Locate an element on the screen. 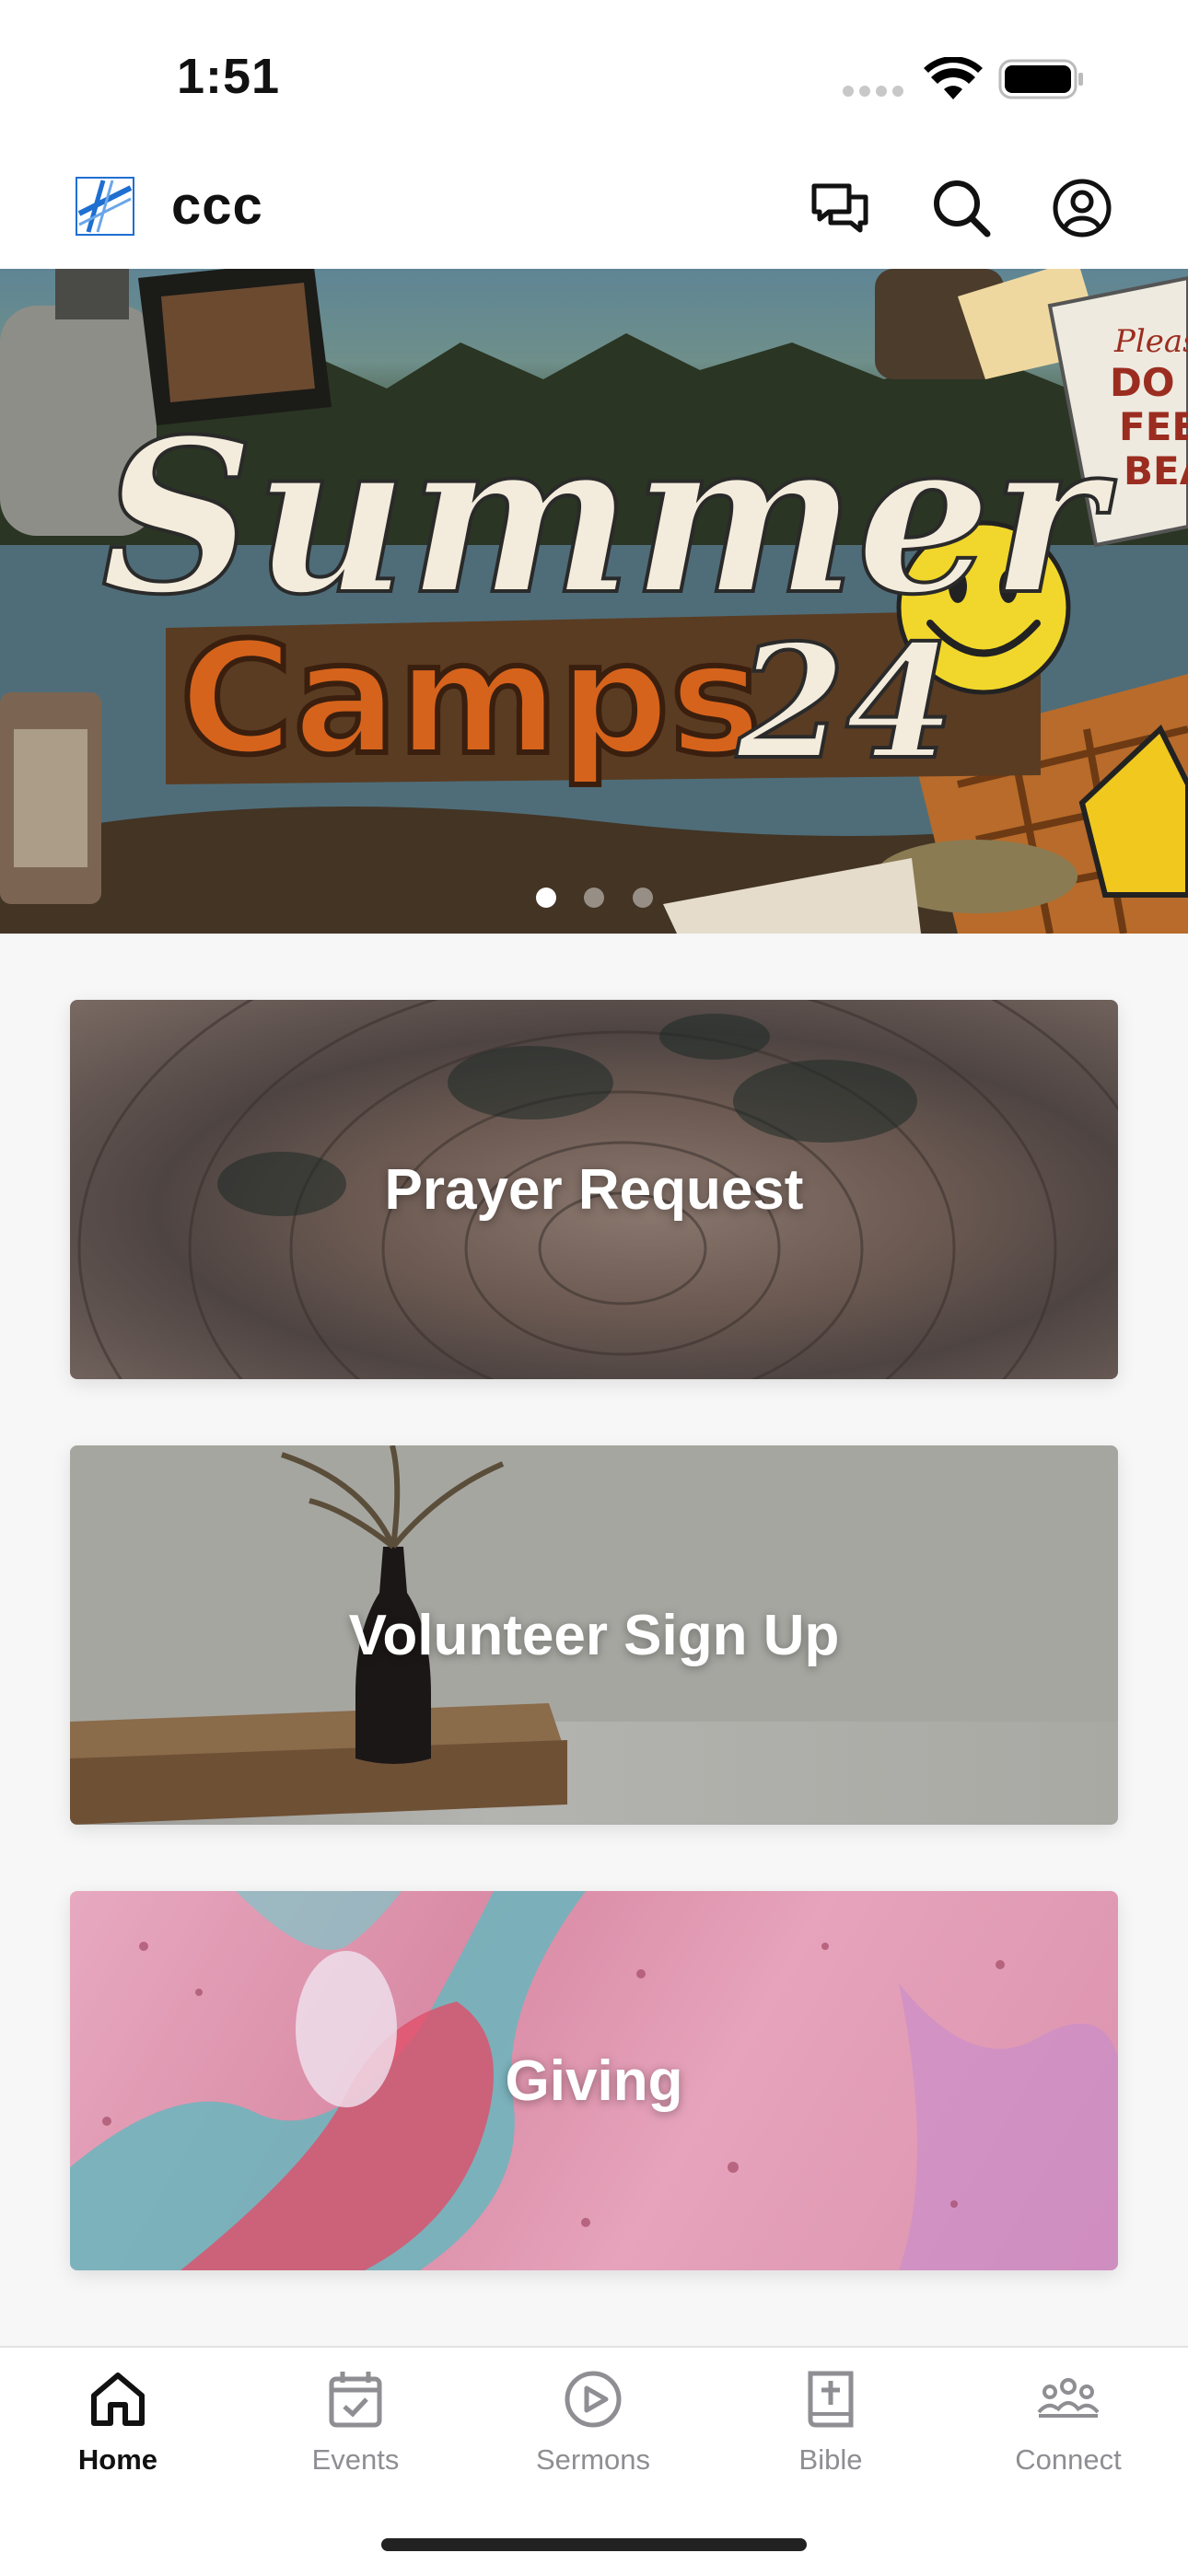 This screenshot has height=2576, width=1188. tab-home-label: Home is located at coordinates (117, 2459).